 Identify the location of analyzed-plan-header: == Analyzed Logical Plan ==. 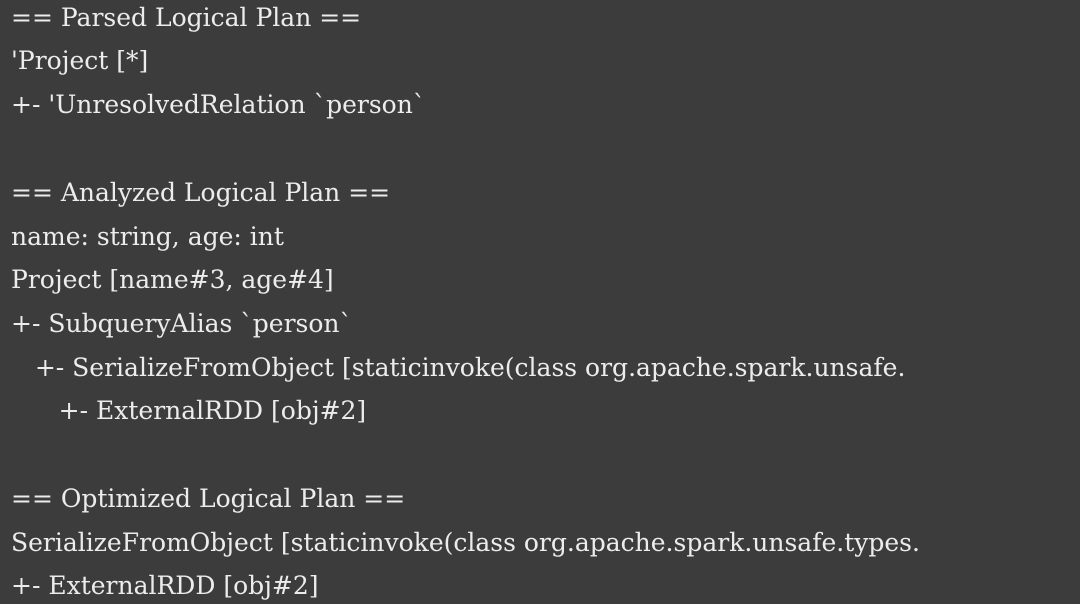
(201, 192).